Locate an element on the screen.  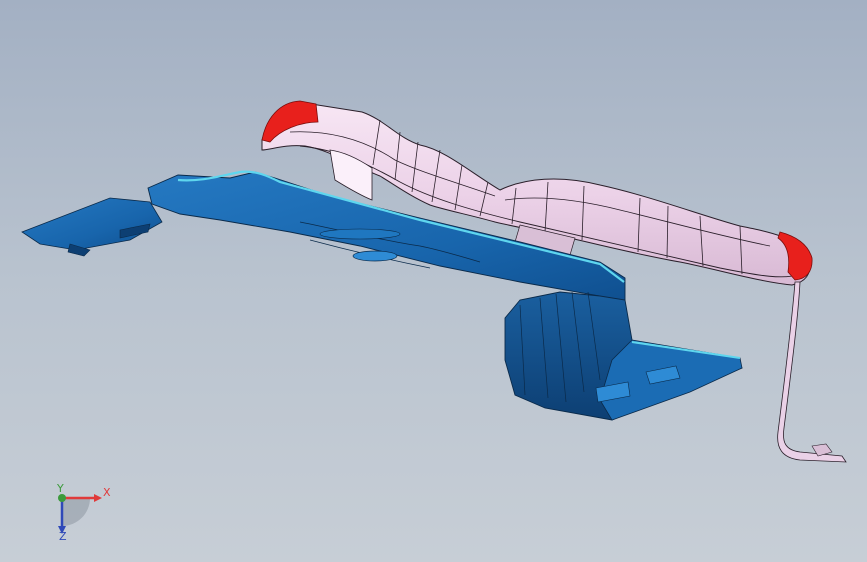
triad-z-label: Z is located at coordinates (63, 536).